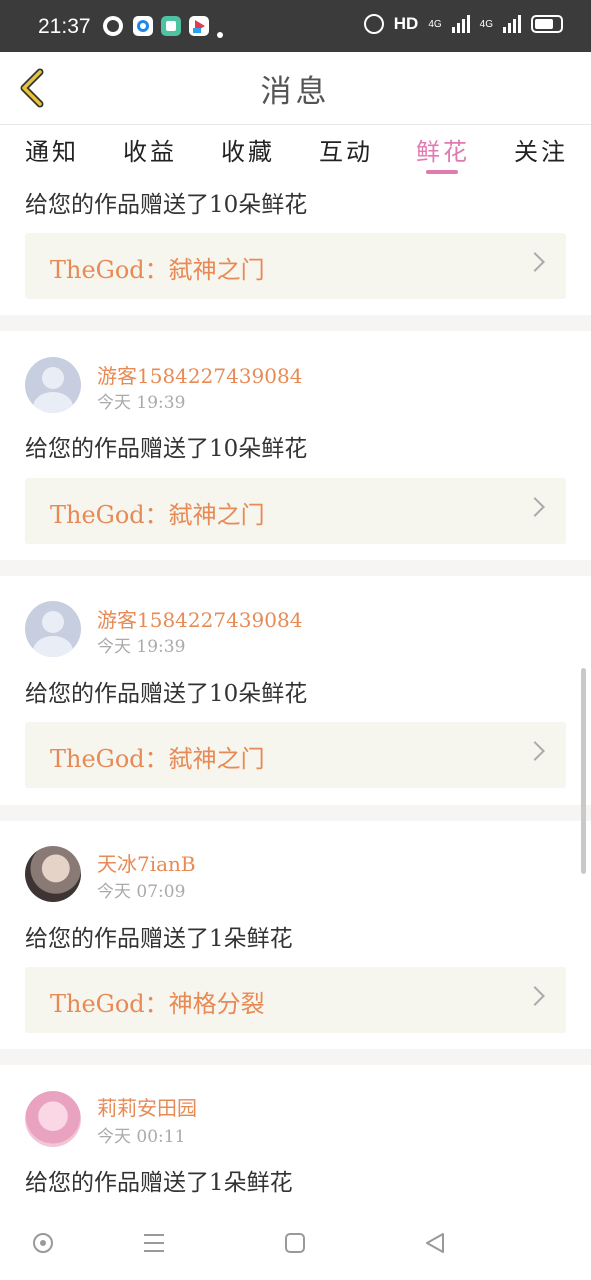 This screenshot has width=591, height=1280. What do you see at coordinates (220, 35) in the screenshot?
I see `notification-dot` at bounding box center [220, 35].